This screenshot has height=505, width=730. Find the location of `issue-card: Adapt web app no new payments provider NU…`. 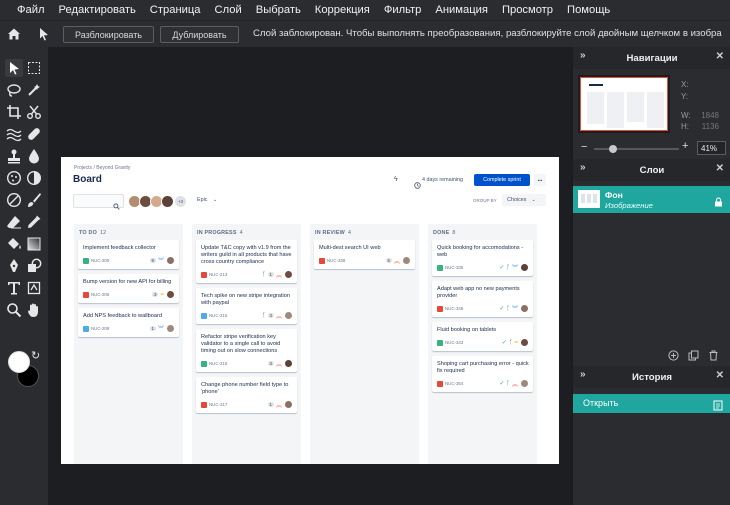

issue-card: Adapt web app no new payments provider NU… is located at coordinates (482, 299).